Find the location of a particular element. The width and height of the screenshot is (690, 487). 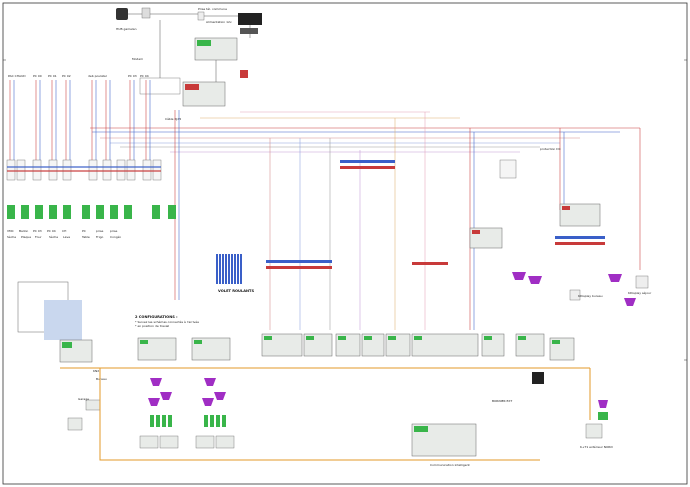

modem-box is located at coordinates (122, 14).